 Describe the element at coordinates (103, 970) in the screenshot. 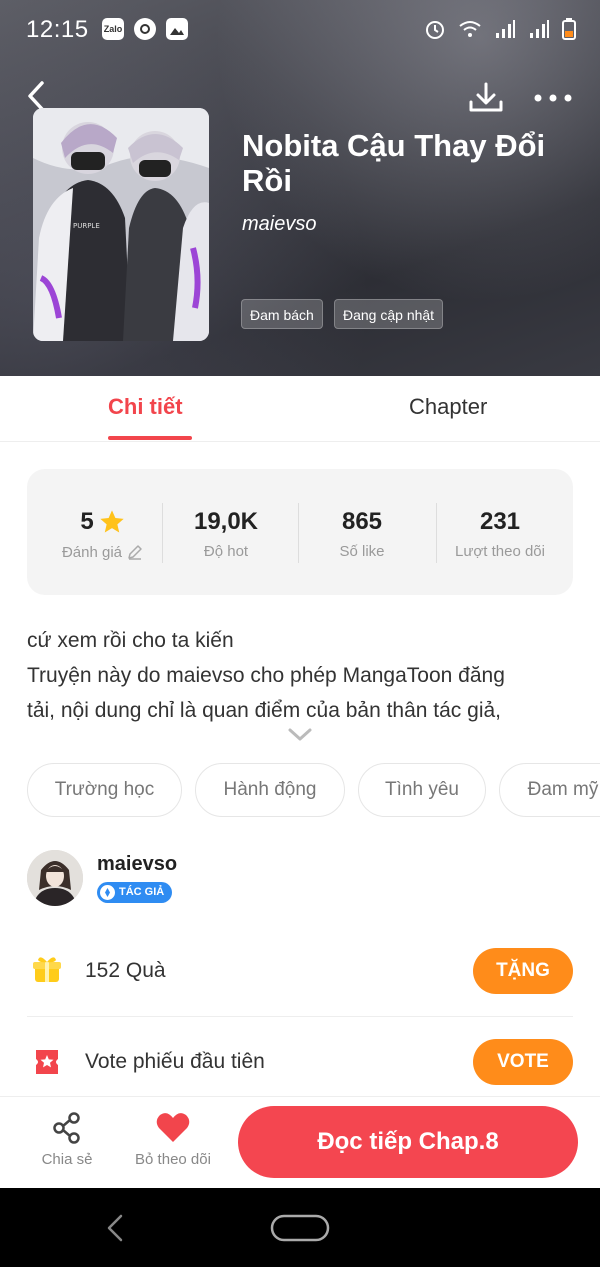

I see `gift-count-value: 152` at that location.